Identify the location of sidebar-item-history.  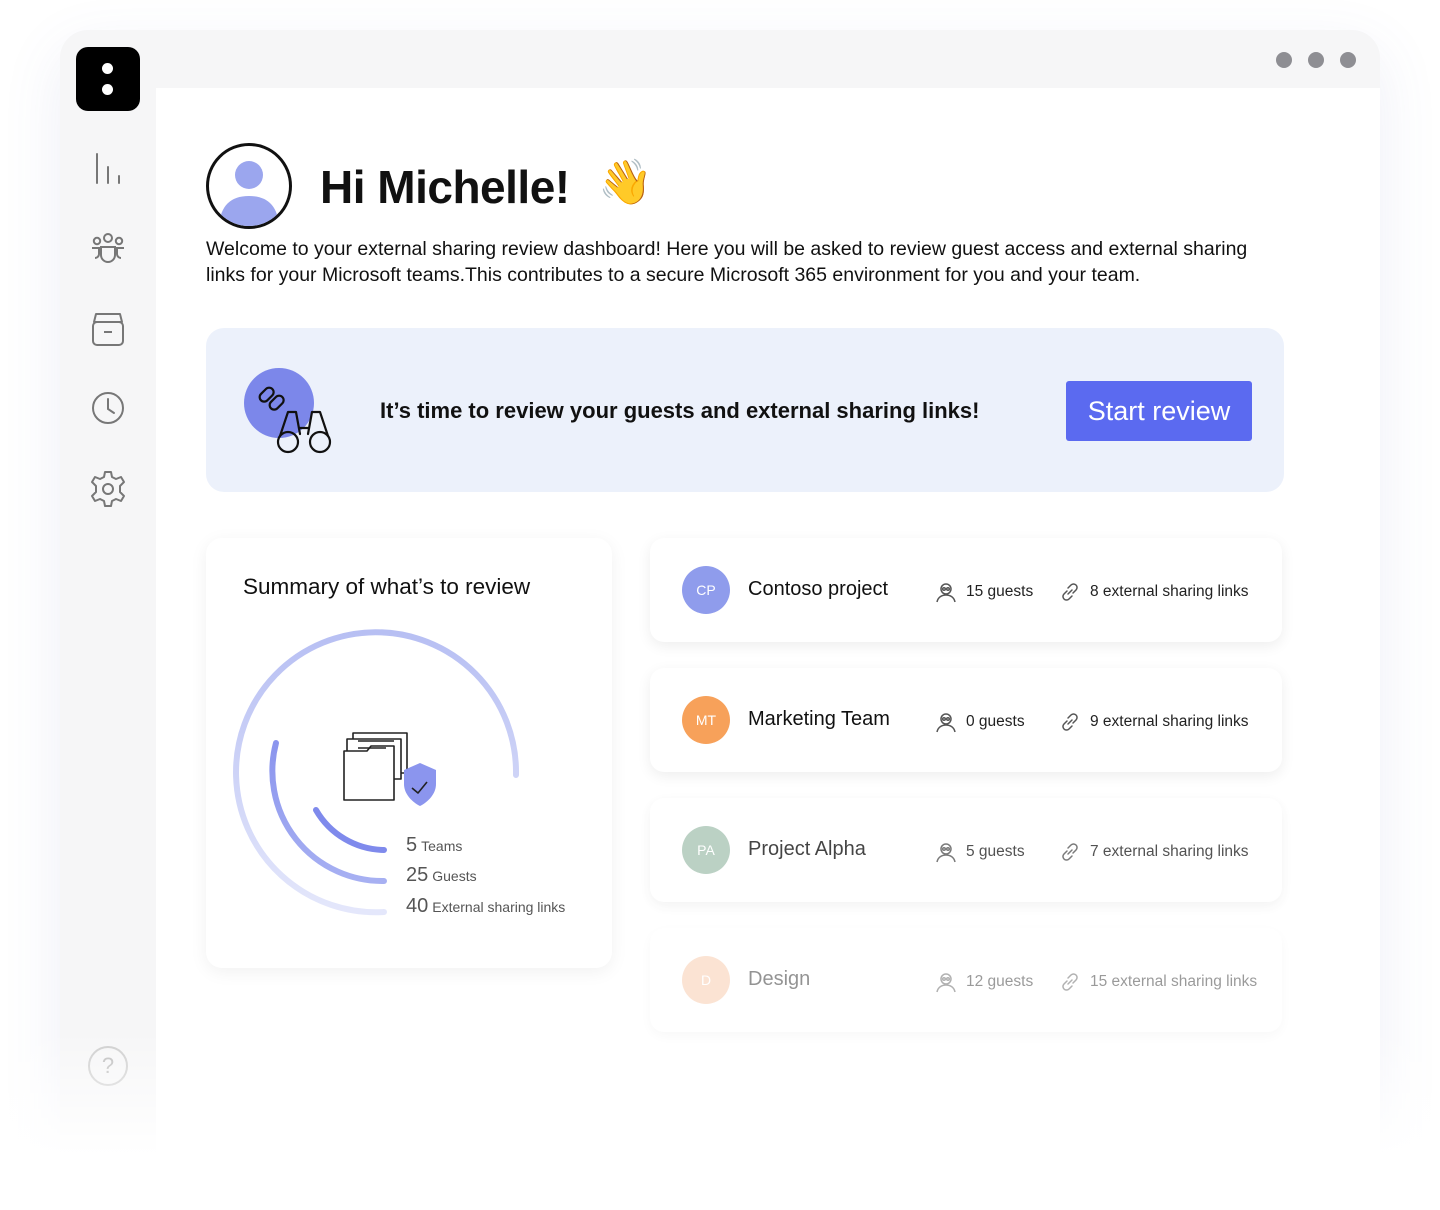
(108, 408).